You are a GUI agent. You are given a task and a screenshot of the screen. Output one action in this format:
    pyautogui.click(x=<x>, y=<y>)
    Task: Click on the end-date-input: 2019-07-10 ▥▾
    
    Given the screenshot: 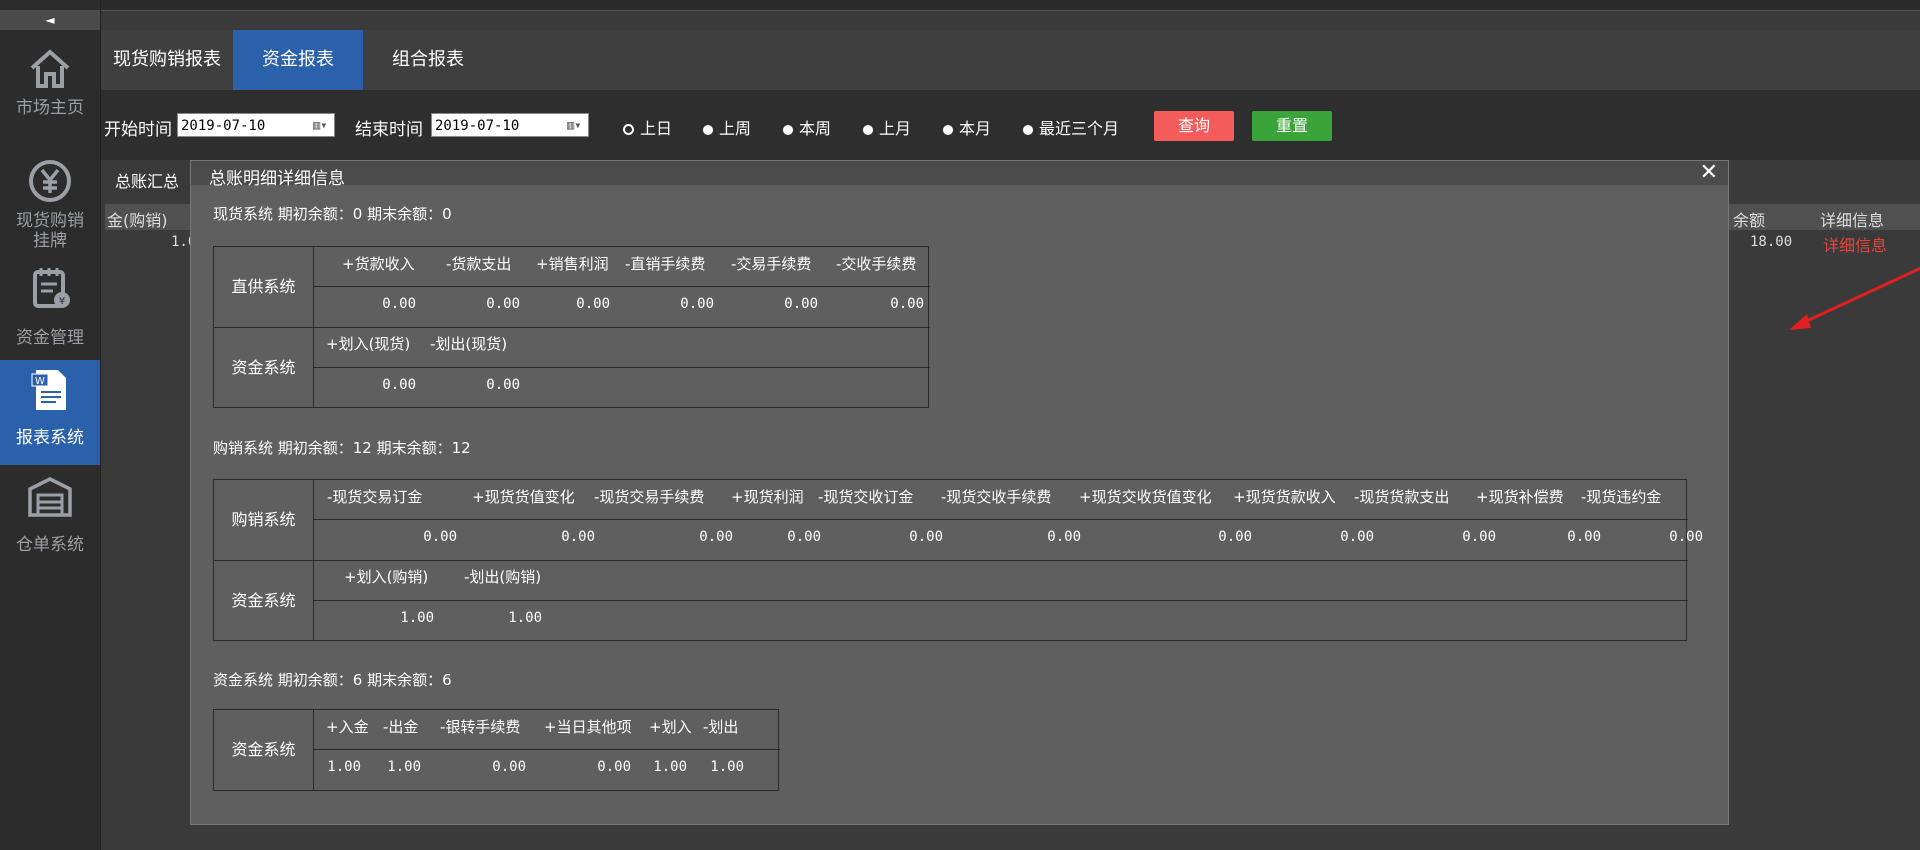 What is the action you would take?
    pyautogui.click(x=510, y=125)
    